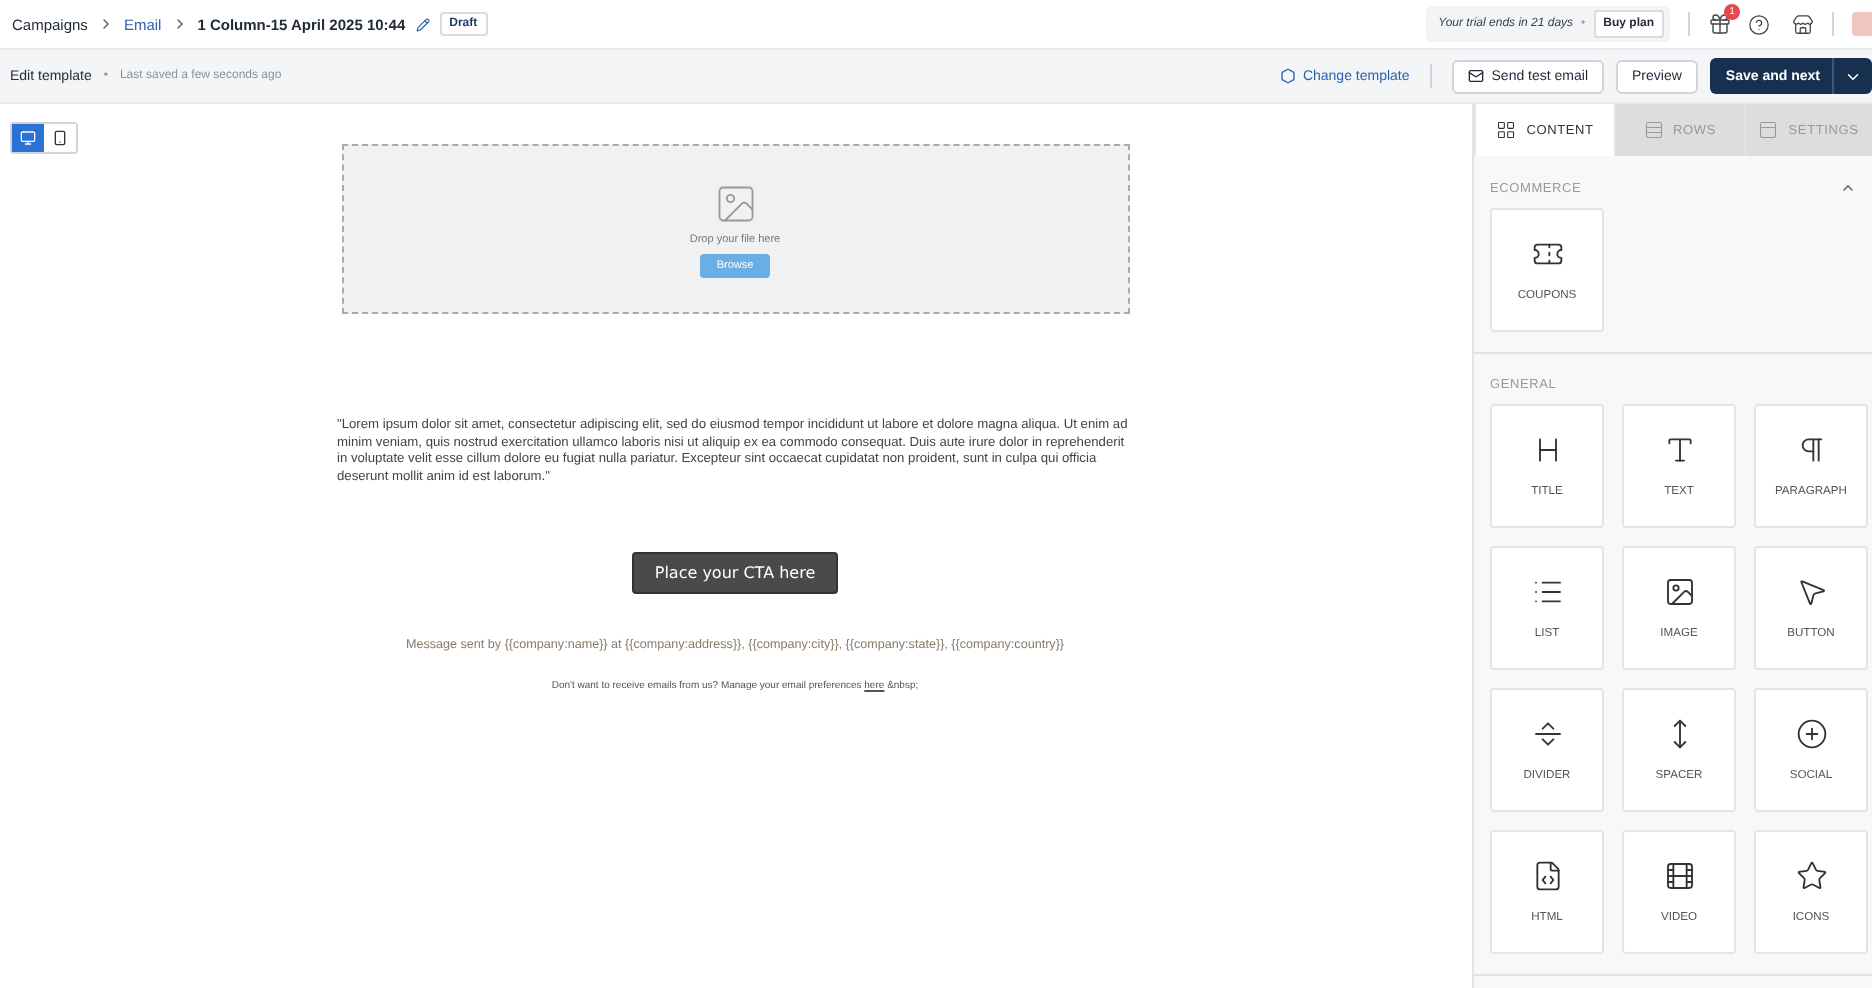 This screenshot has height=988, width=1872. Describe the element at coordinates (422, 24) in the screenshot. I see `pencil-icon` at that location.